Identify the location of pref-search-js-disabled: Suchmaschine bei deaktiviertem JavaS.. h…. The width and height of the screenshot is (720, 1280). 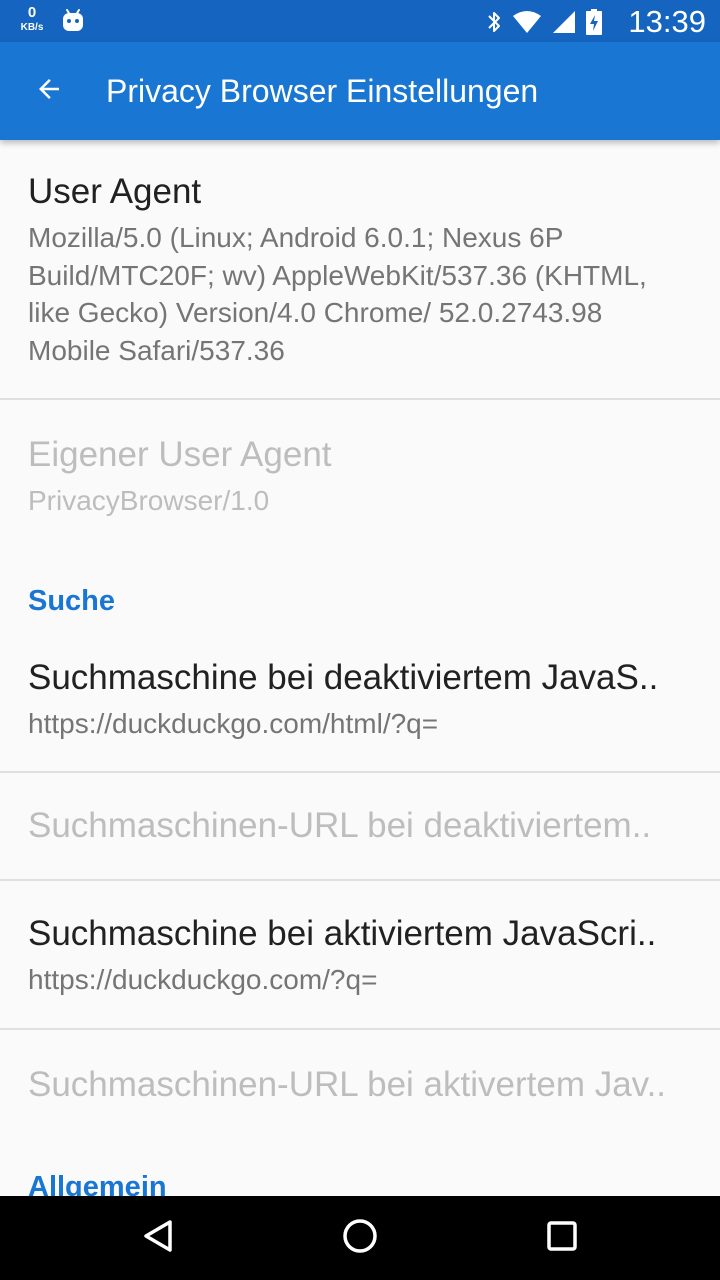
(360, 700).